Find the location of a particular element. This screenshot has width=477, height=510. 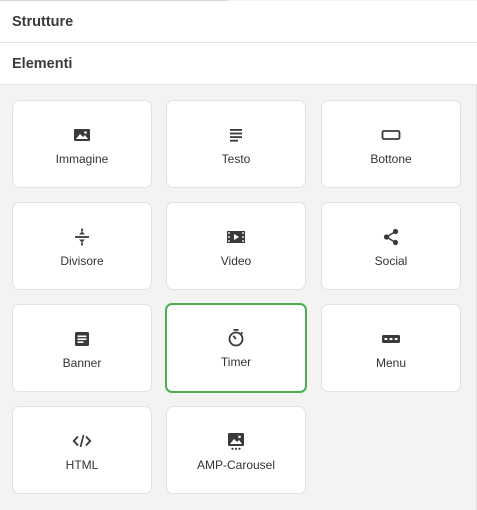

element-tile-social: Social is located at coordinates (391, 246).